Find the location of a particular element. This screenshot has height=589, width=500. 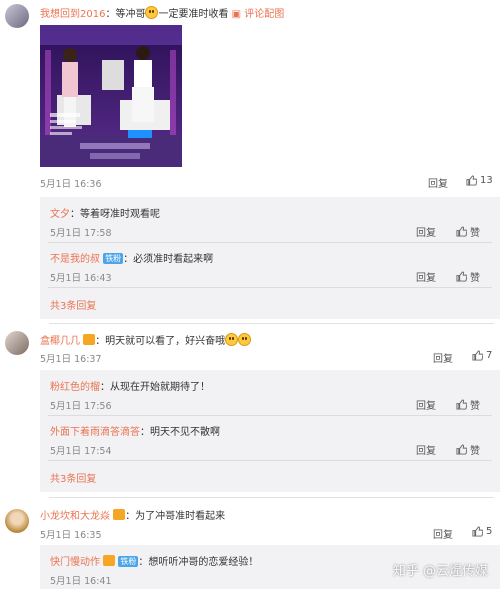

reply-line: 文夕：等着呀准时观看呢 is located at coordinates (105, 212).